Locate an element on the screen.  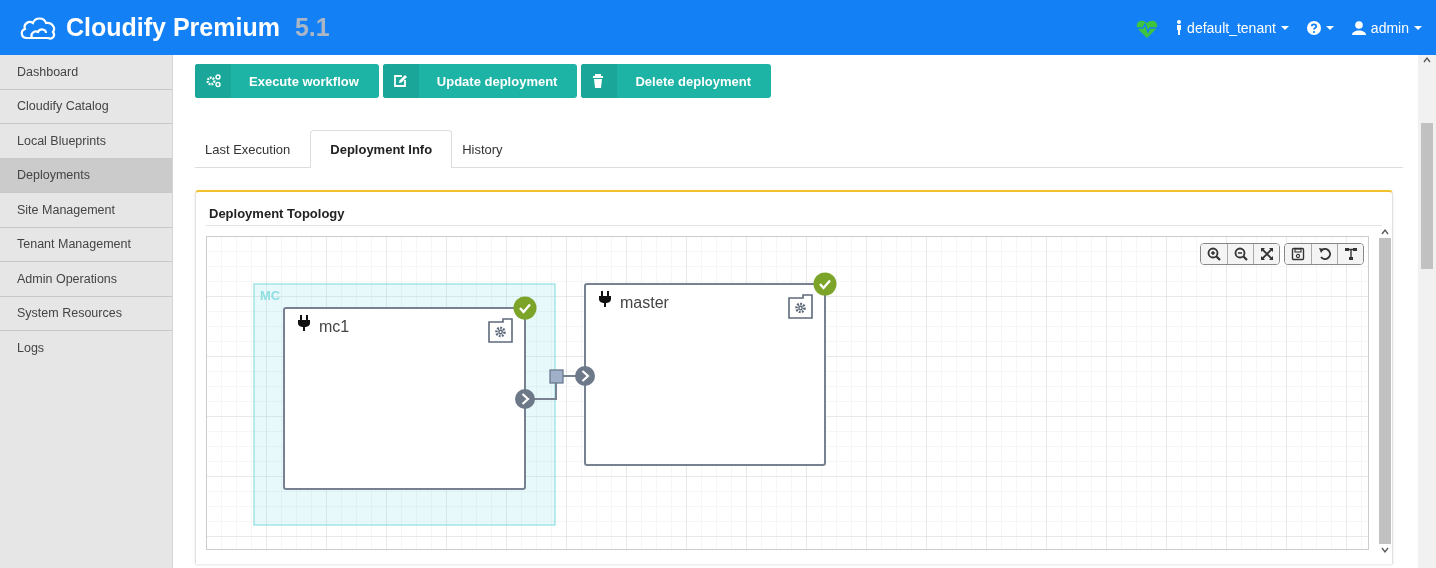
sidebar-item: Local Blueprints is located at coordinates (86, 141).